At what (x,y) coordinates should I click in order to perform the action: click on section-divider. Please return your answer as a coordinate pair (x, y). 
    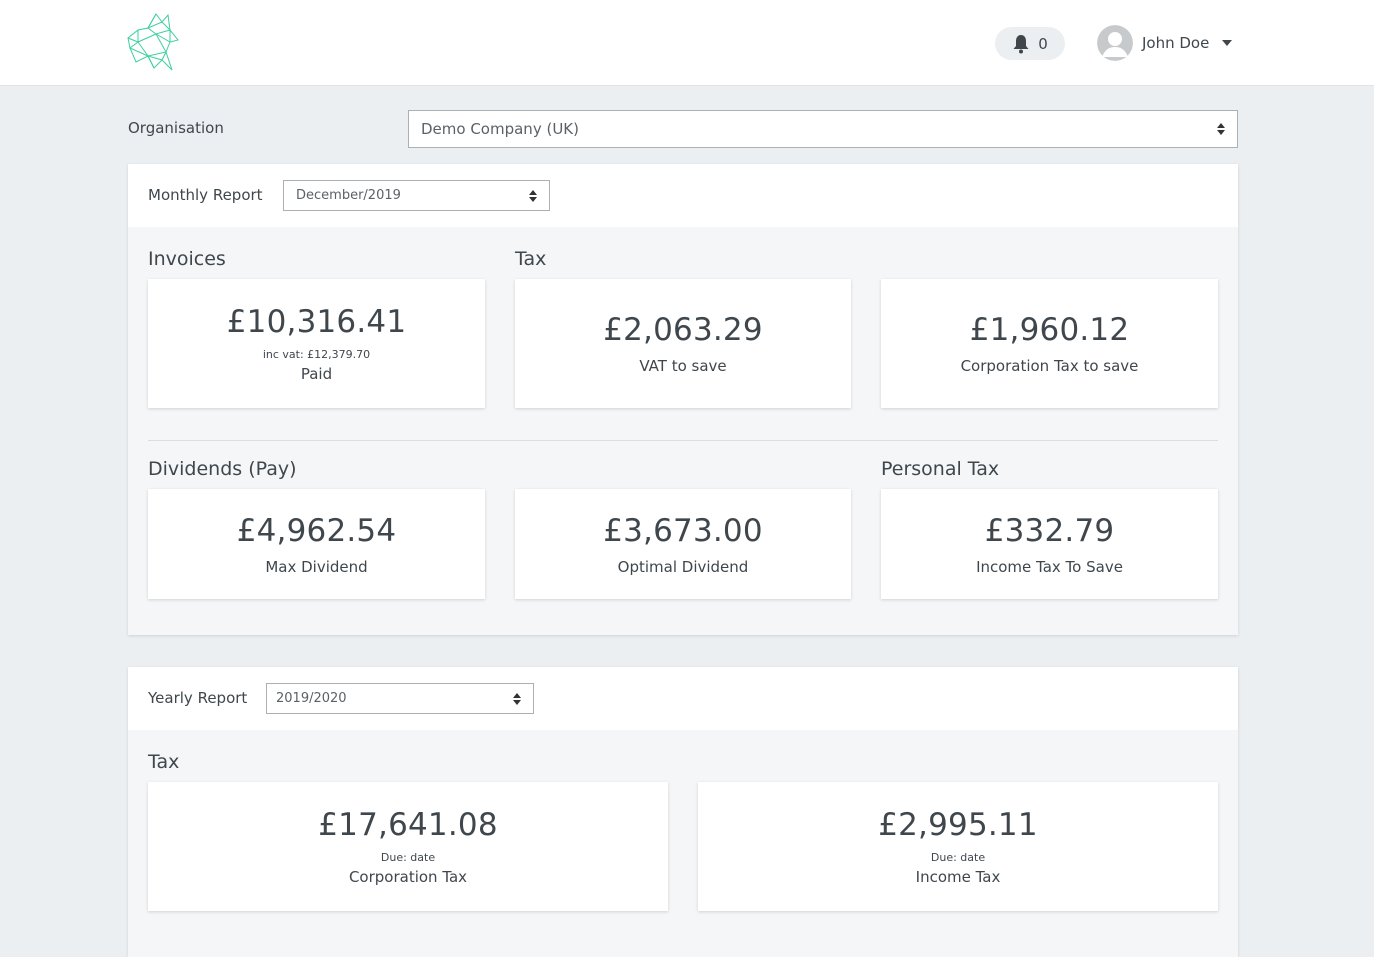
    Looking at the image, I should click on (683, 440).